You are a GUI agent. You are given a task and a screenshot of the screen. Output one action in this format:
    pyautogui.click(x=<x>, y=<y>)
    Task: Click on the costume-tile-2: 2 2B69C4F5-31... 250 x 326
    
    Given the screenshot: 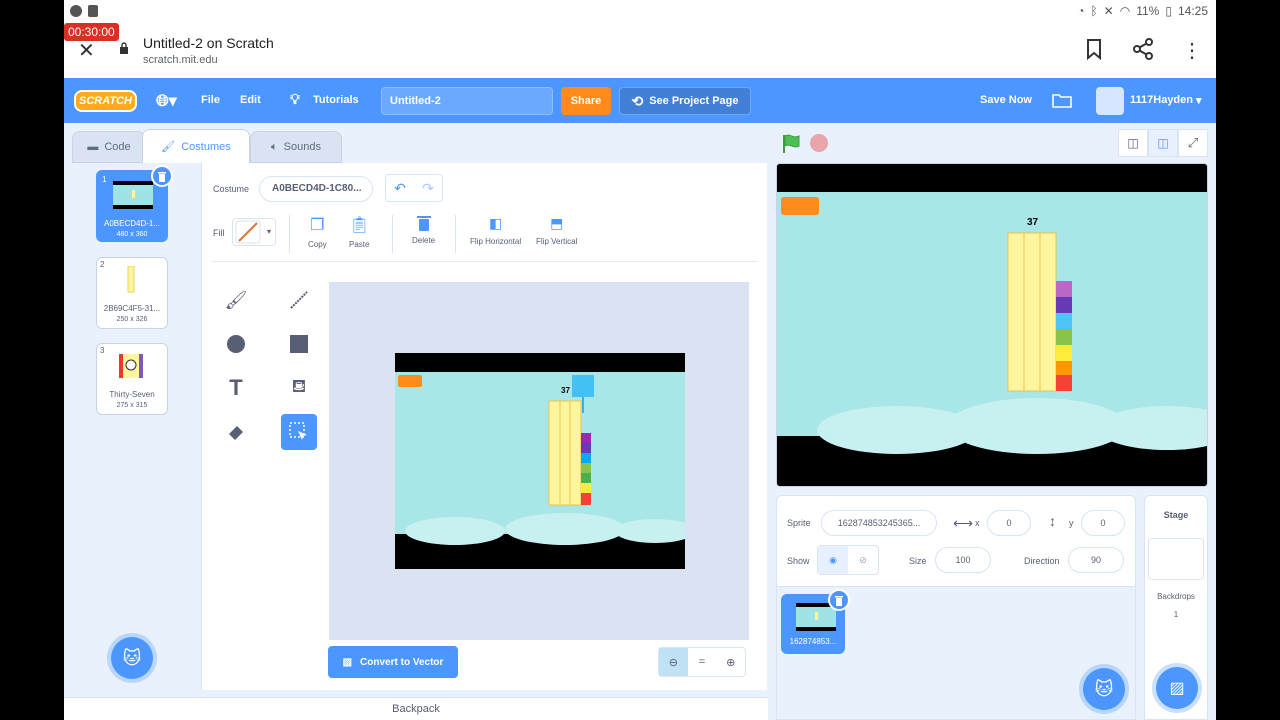 What is the action you would take?
    pyautogui.click(x=132, y=293)
    